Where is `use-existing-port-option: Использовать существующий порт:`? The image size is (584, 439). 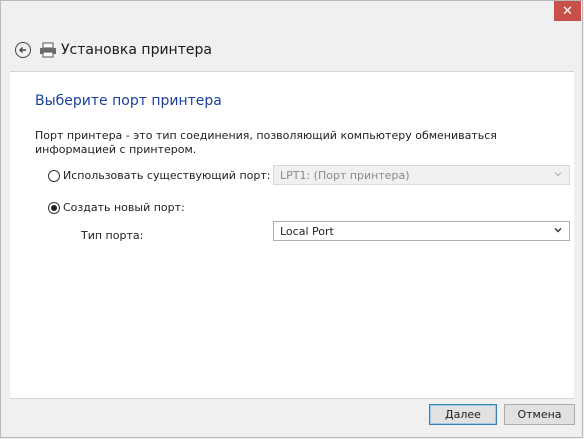 use-existing-port-option: Использовать существующий порт: is located at coordinates (159, 175).